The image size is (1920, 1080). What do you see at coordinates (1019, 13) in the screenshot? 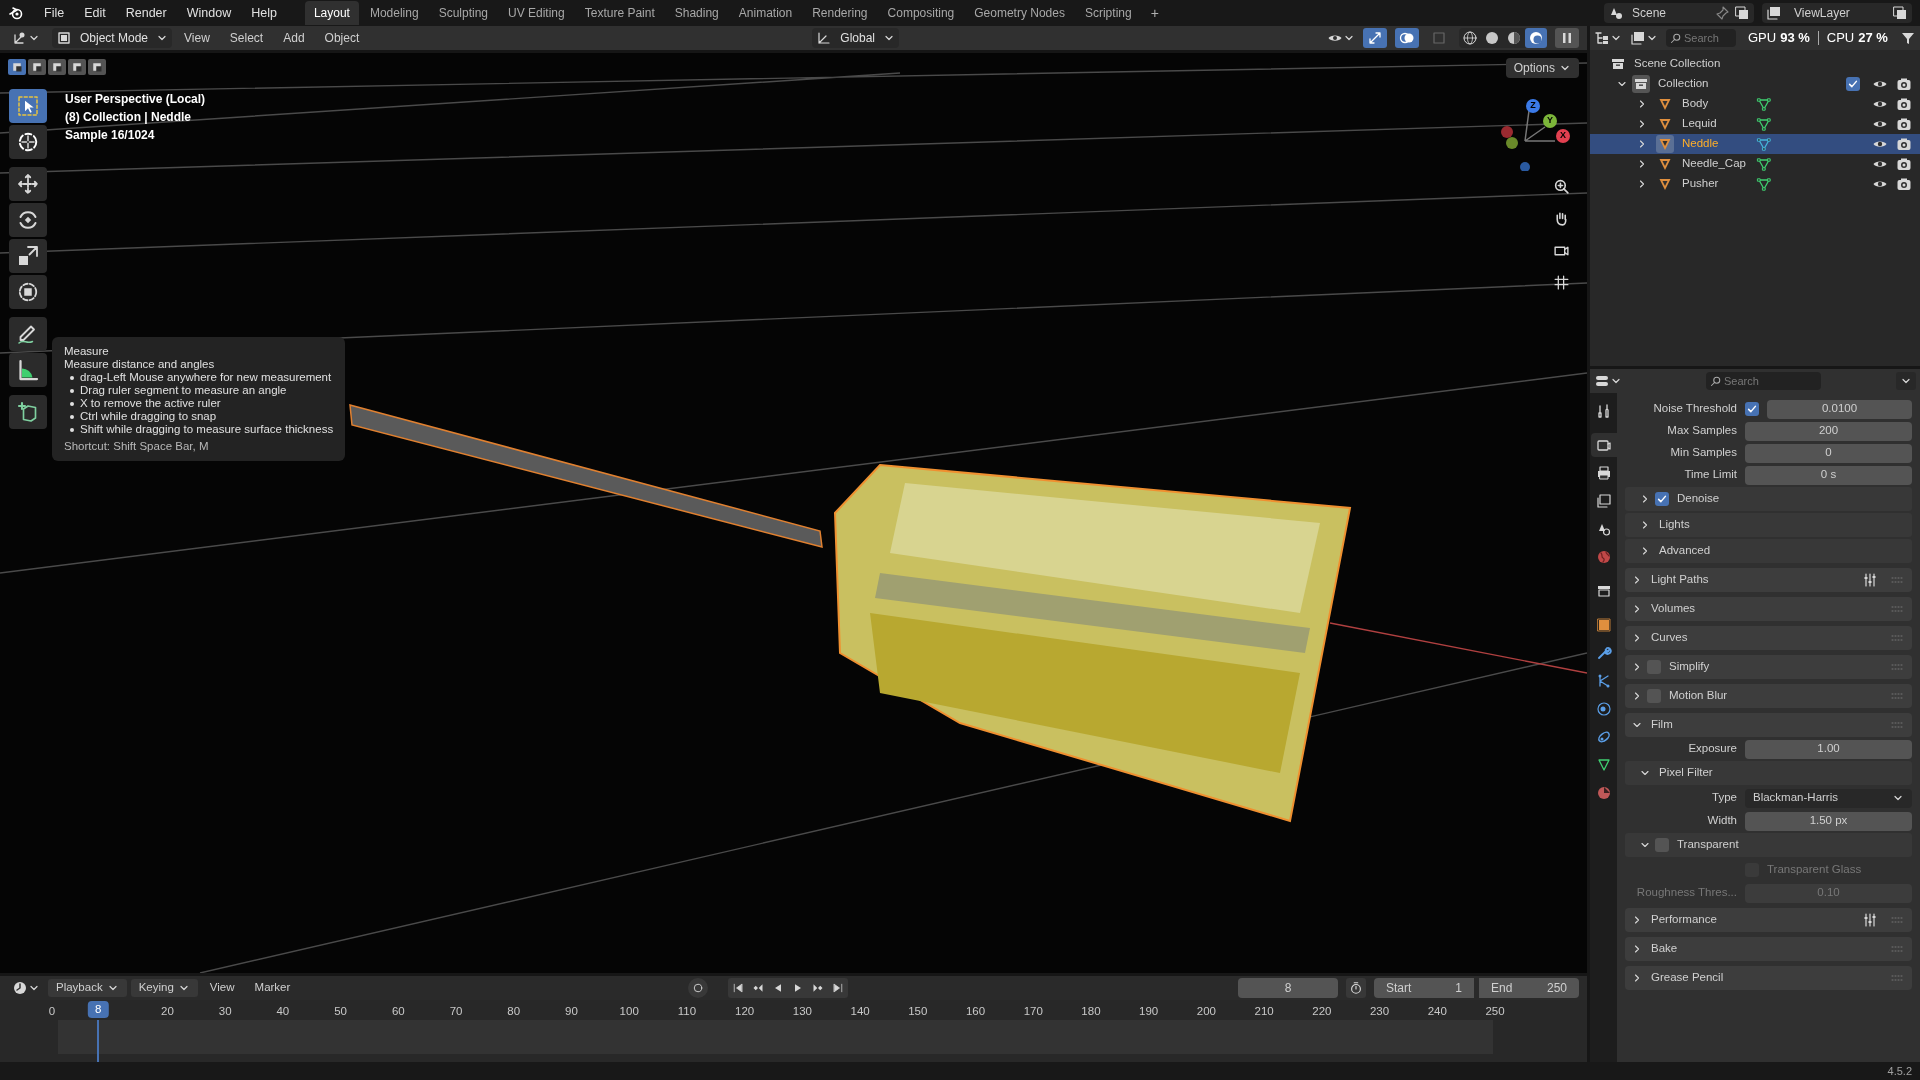
I see `workspace-tab: Geometry Nodes` at bounding box center [1019, 13].